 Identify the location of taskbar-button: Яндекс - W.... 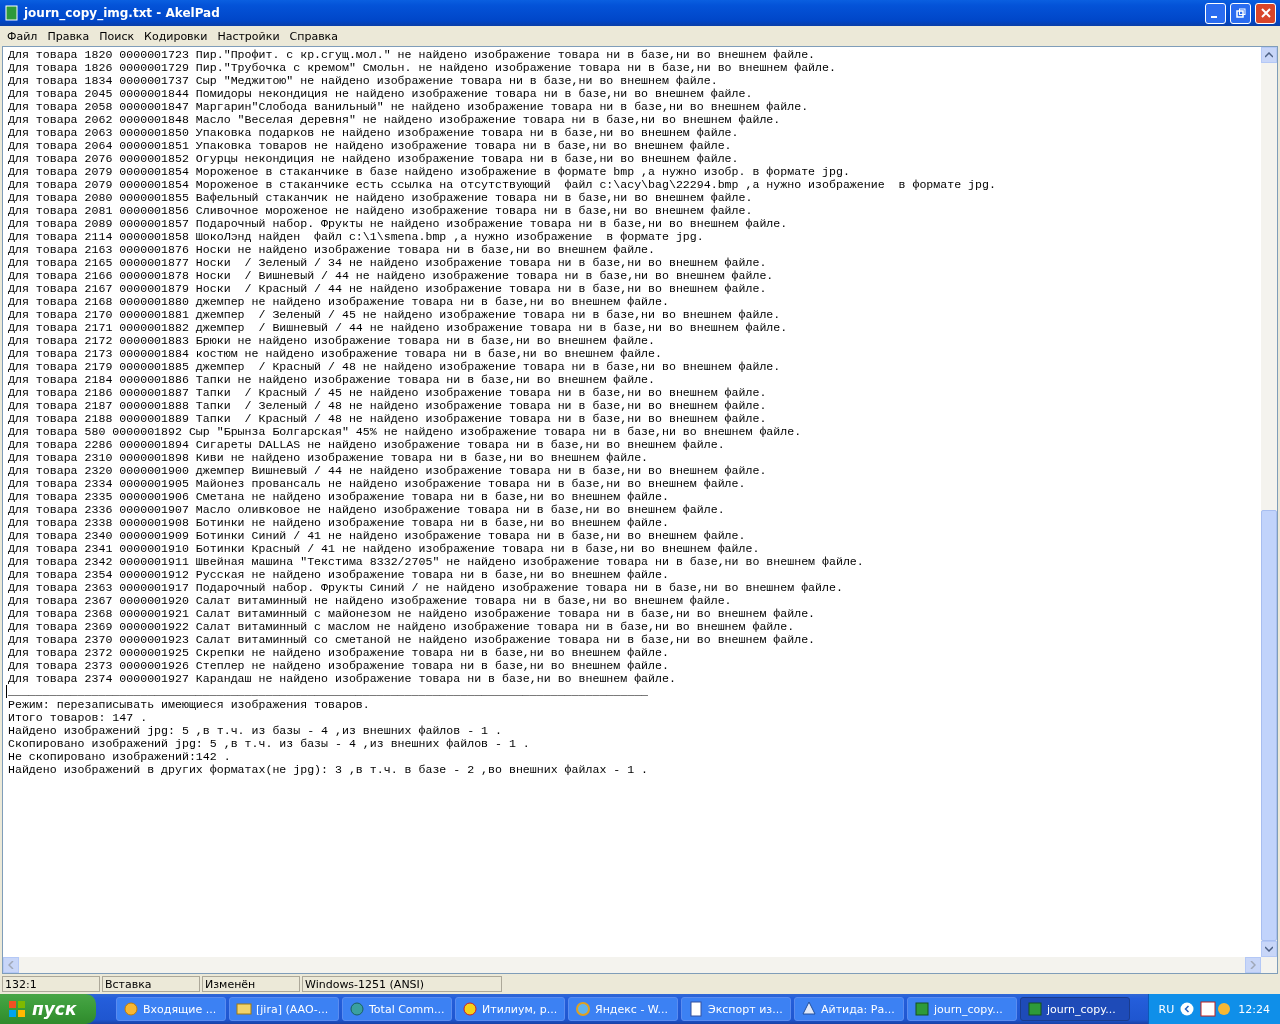
(623, 1009).